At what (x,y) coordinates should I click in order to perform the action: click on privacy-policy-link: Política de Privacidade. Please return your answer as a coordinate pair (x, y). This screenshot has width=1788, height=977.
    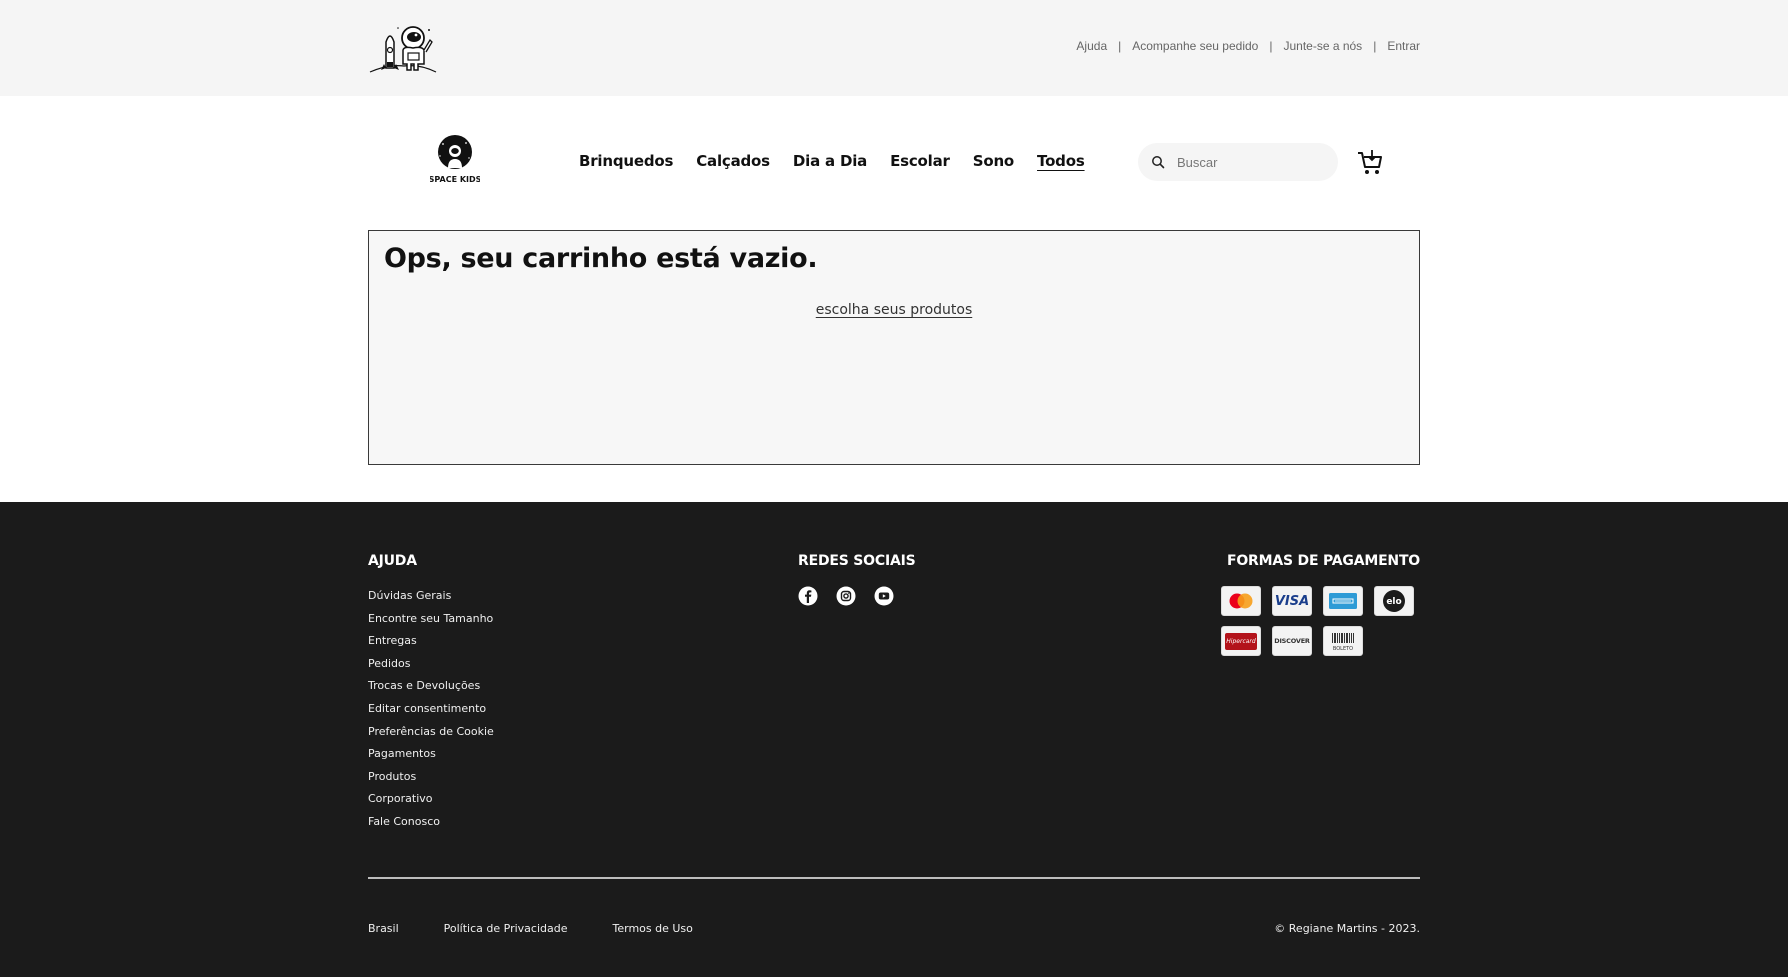
    Looking at the image, I should click on (506, 928).